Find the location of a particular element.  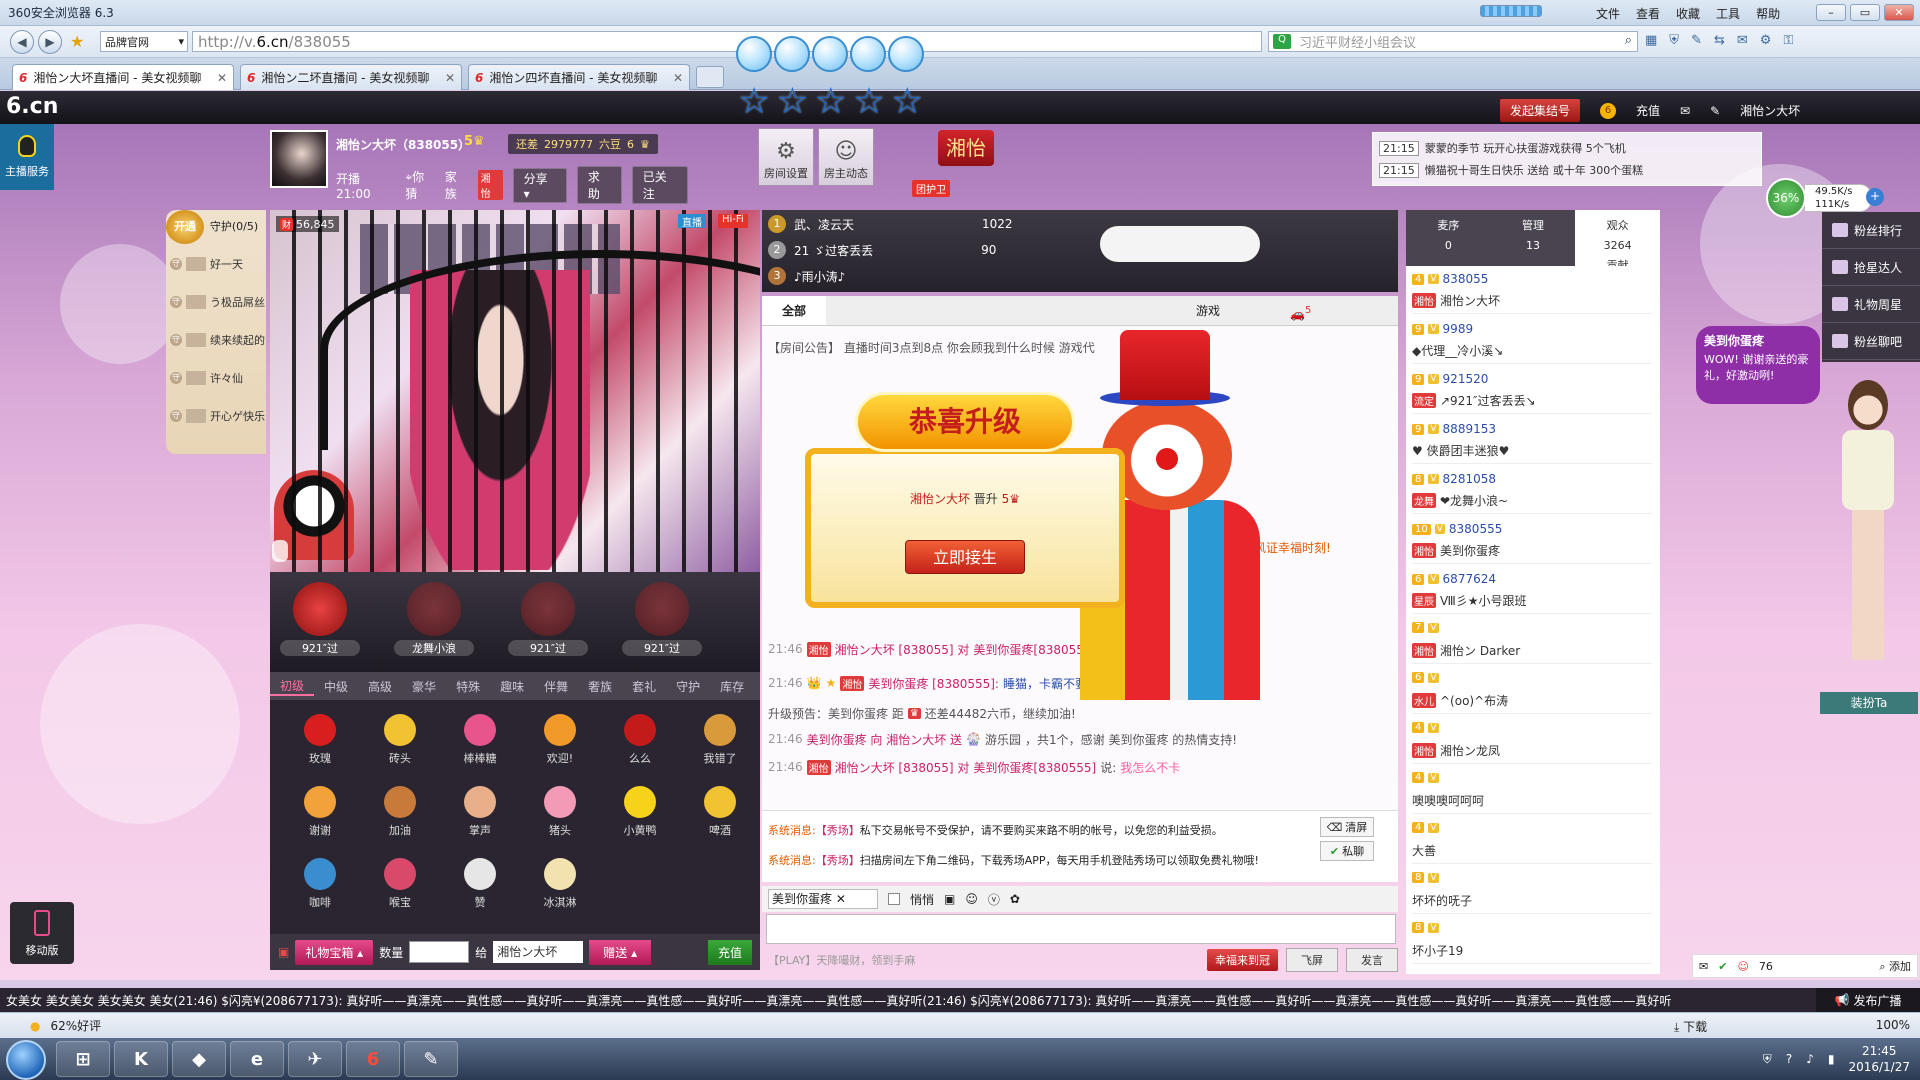

minimize-button: – is located at coordinates (1831, 12).